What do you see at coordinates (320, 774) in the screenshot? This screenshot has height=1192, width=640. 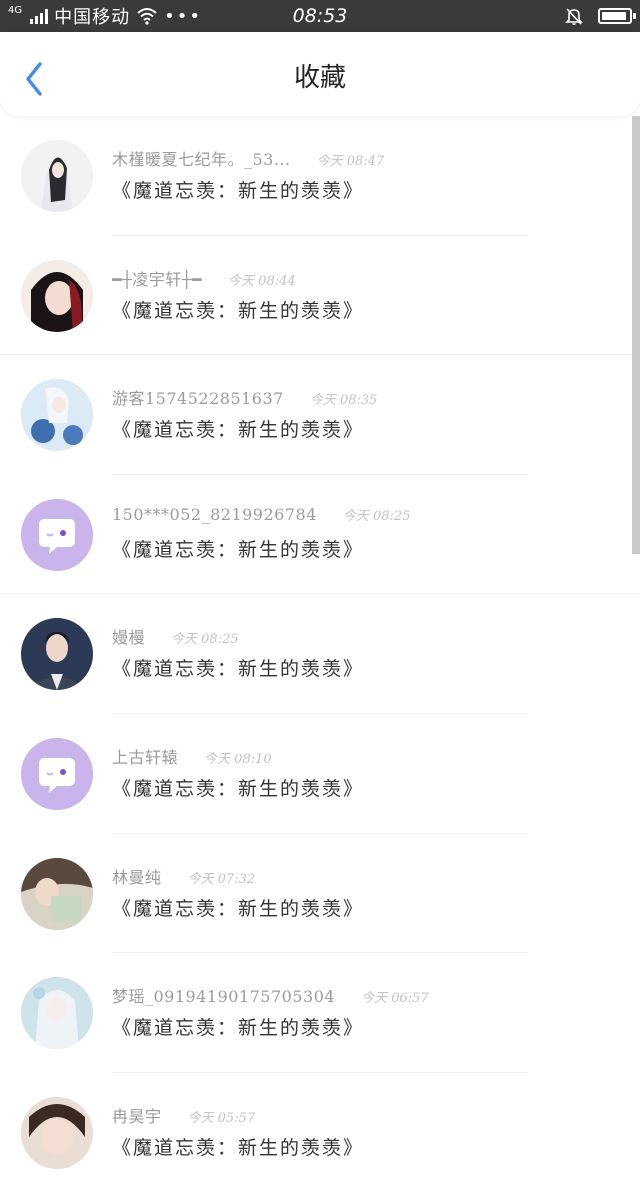 I see `favorite-item: 上古轩辕 今天 08:10 《魔道忘羡：新生的羡羡》` at bounding box center [320, 774].